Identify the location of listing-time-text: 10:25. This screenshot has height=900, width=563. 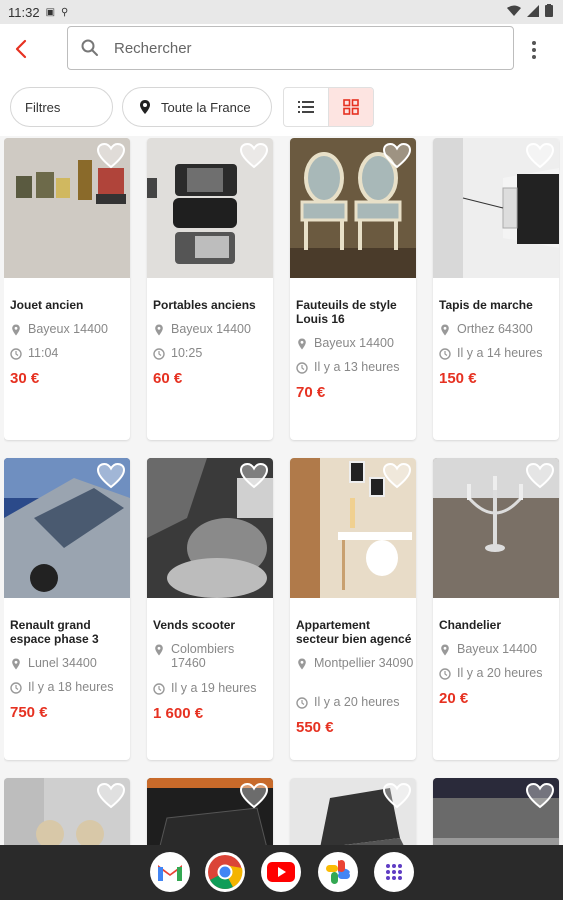
(187, 353).